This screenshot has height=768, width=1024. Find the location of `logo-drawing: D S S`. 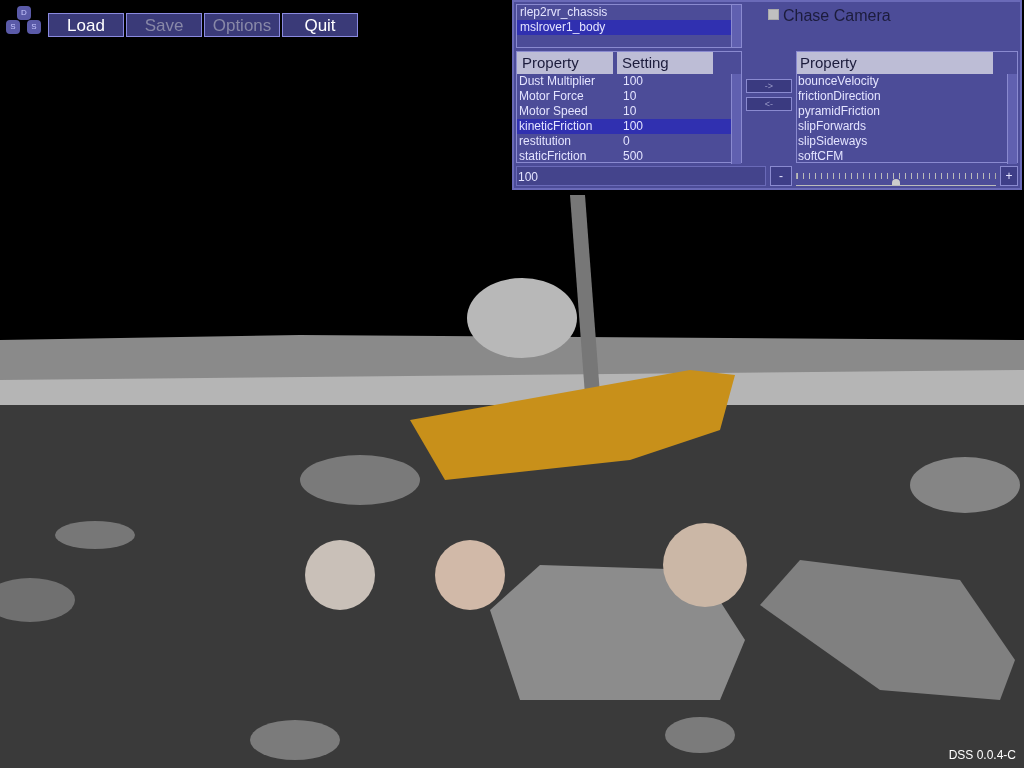

logo-drawing: D S S is located at coordinates (24, 20).